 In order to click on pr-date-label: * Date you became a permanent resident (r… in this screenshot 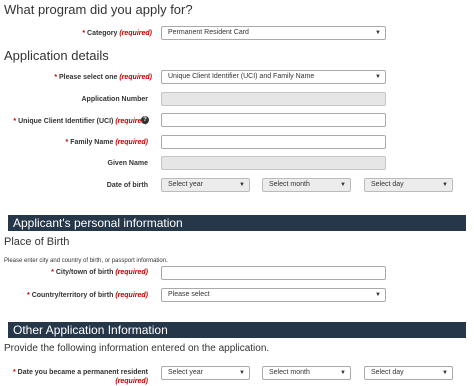, I will do `click(80, 377)`.